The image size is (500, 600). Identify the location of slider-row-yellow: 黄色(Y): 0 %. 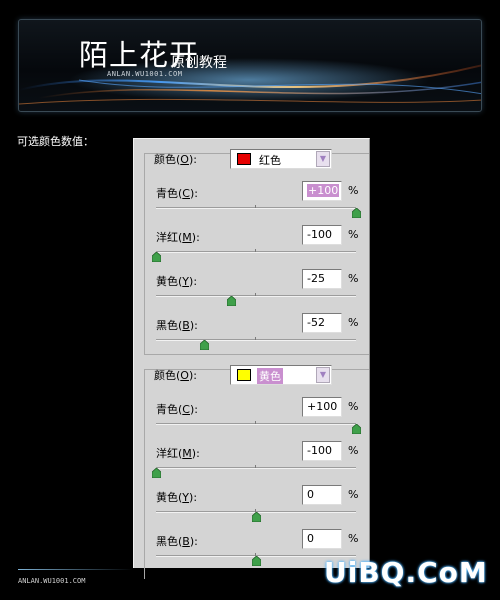
(261, 507).